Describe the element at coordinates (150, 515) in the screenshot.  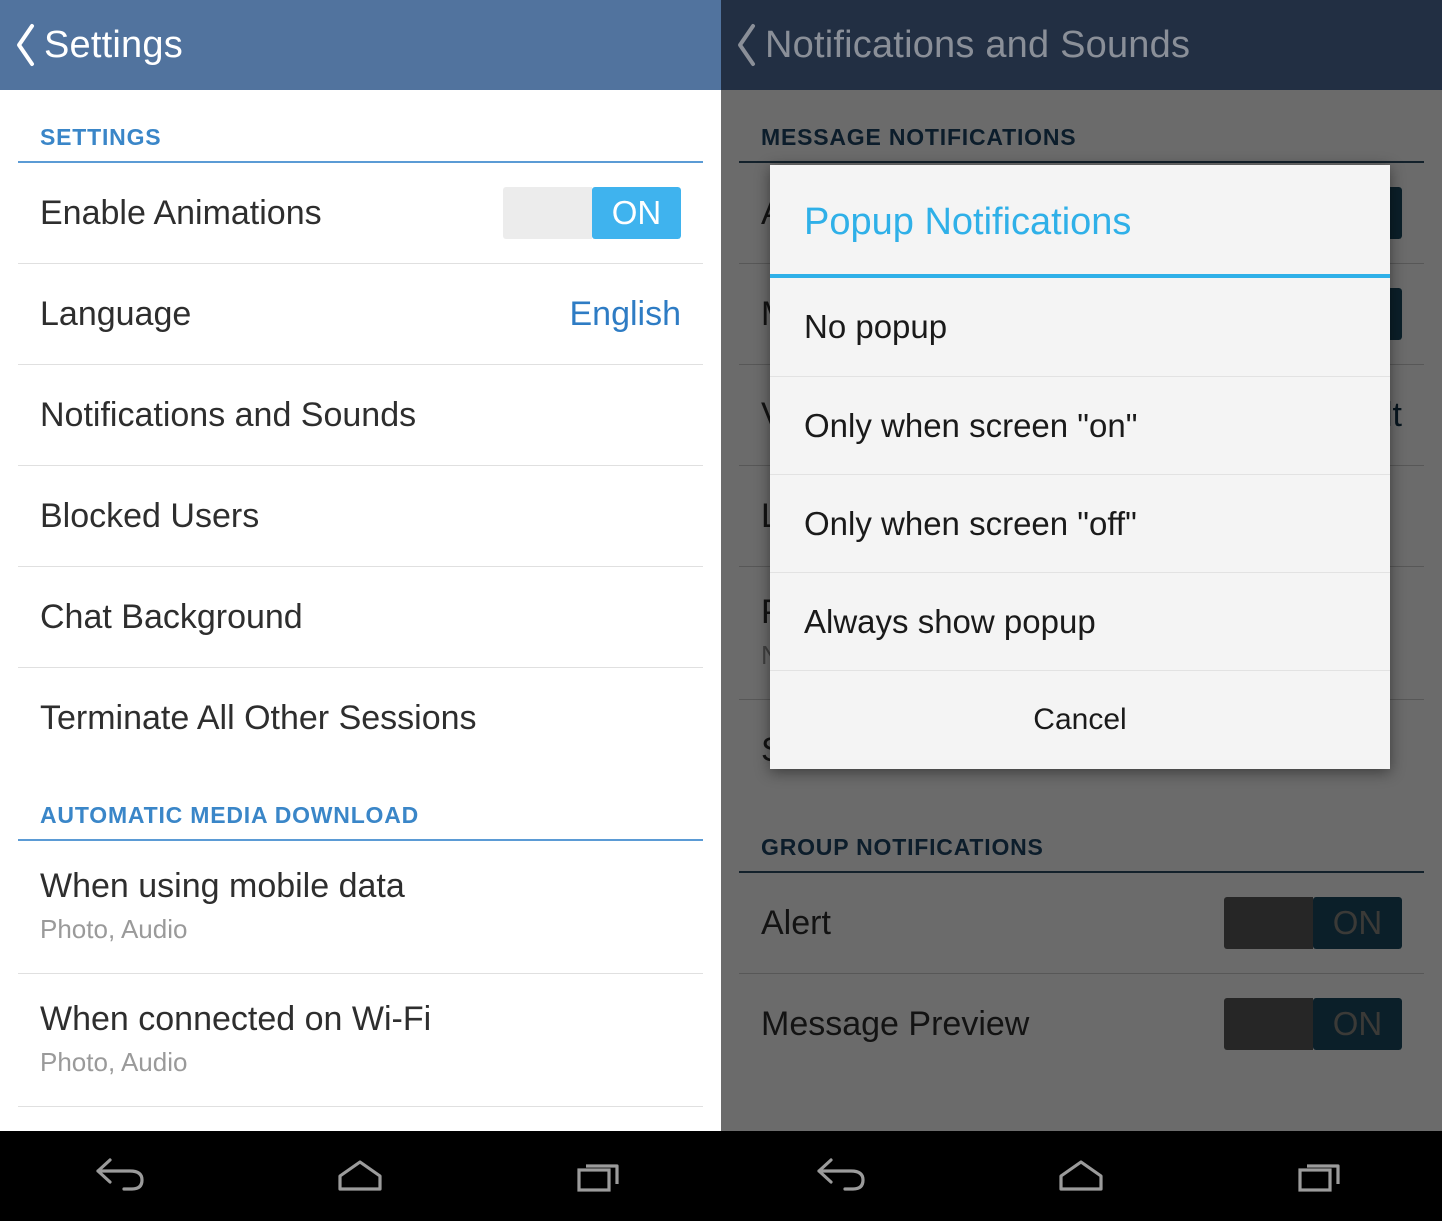
I see `row-title: Blocked Users` at that location.